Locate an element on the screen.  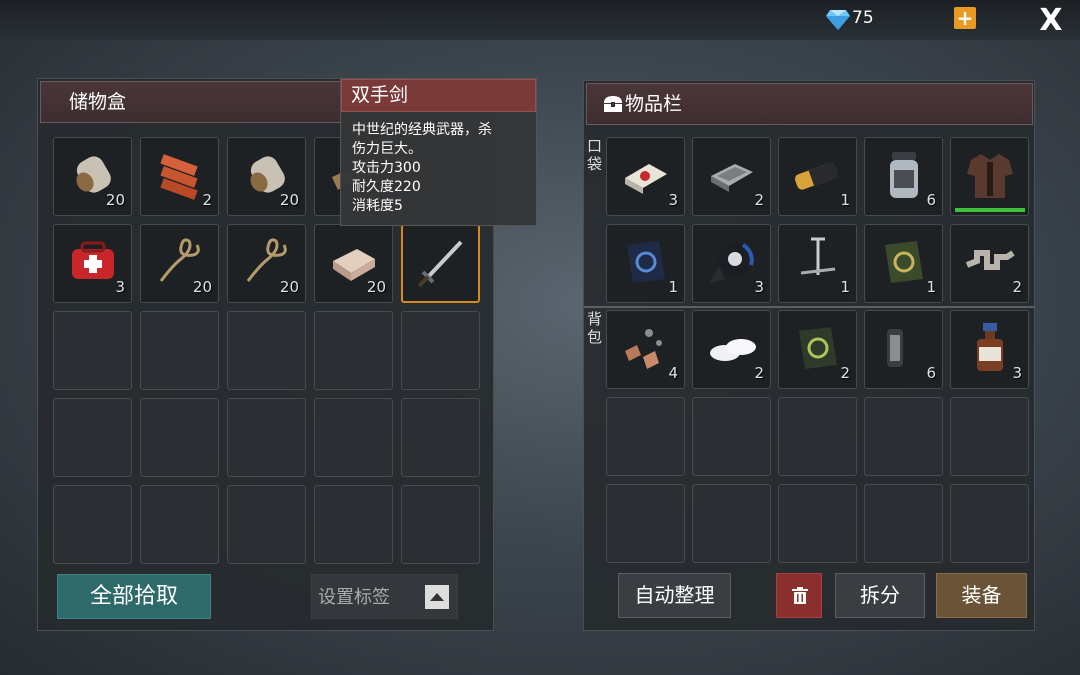
recipe-book-icon is located at coordinates (818, 348).